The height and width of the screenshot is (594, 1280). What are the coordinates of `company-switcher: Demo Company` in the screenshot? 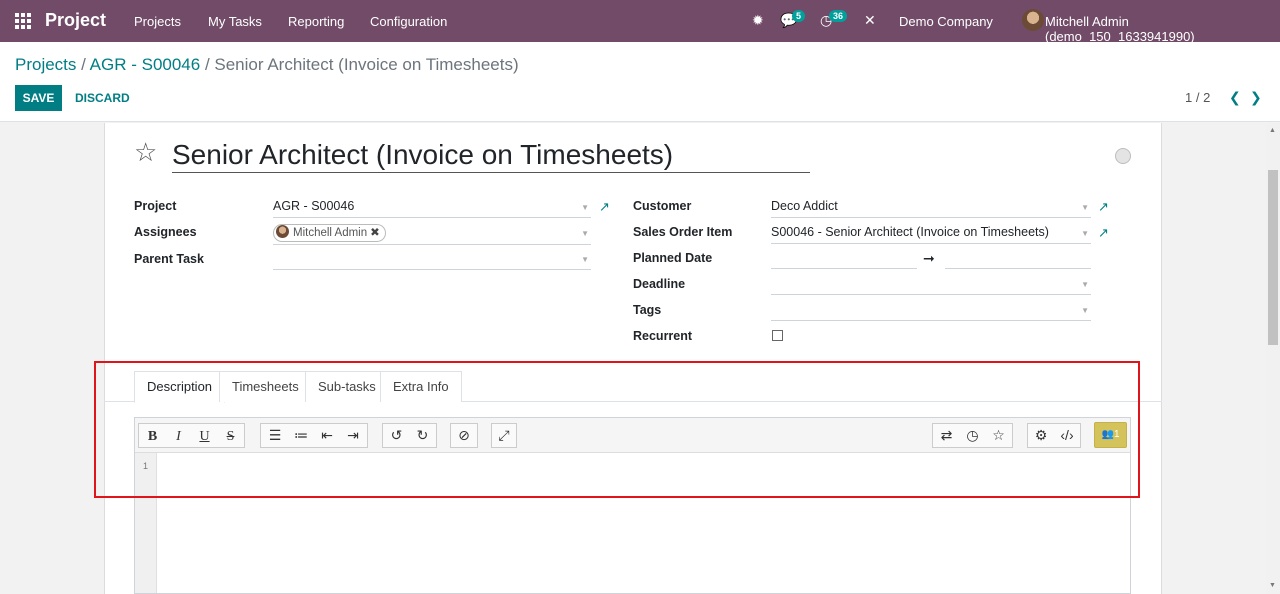 It's located at (946, 21).